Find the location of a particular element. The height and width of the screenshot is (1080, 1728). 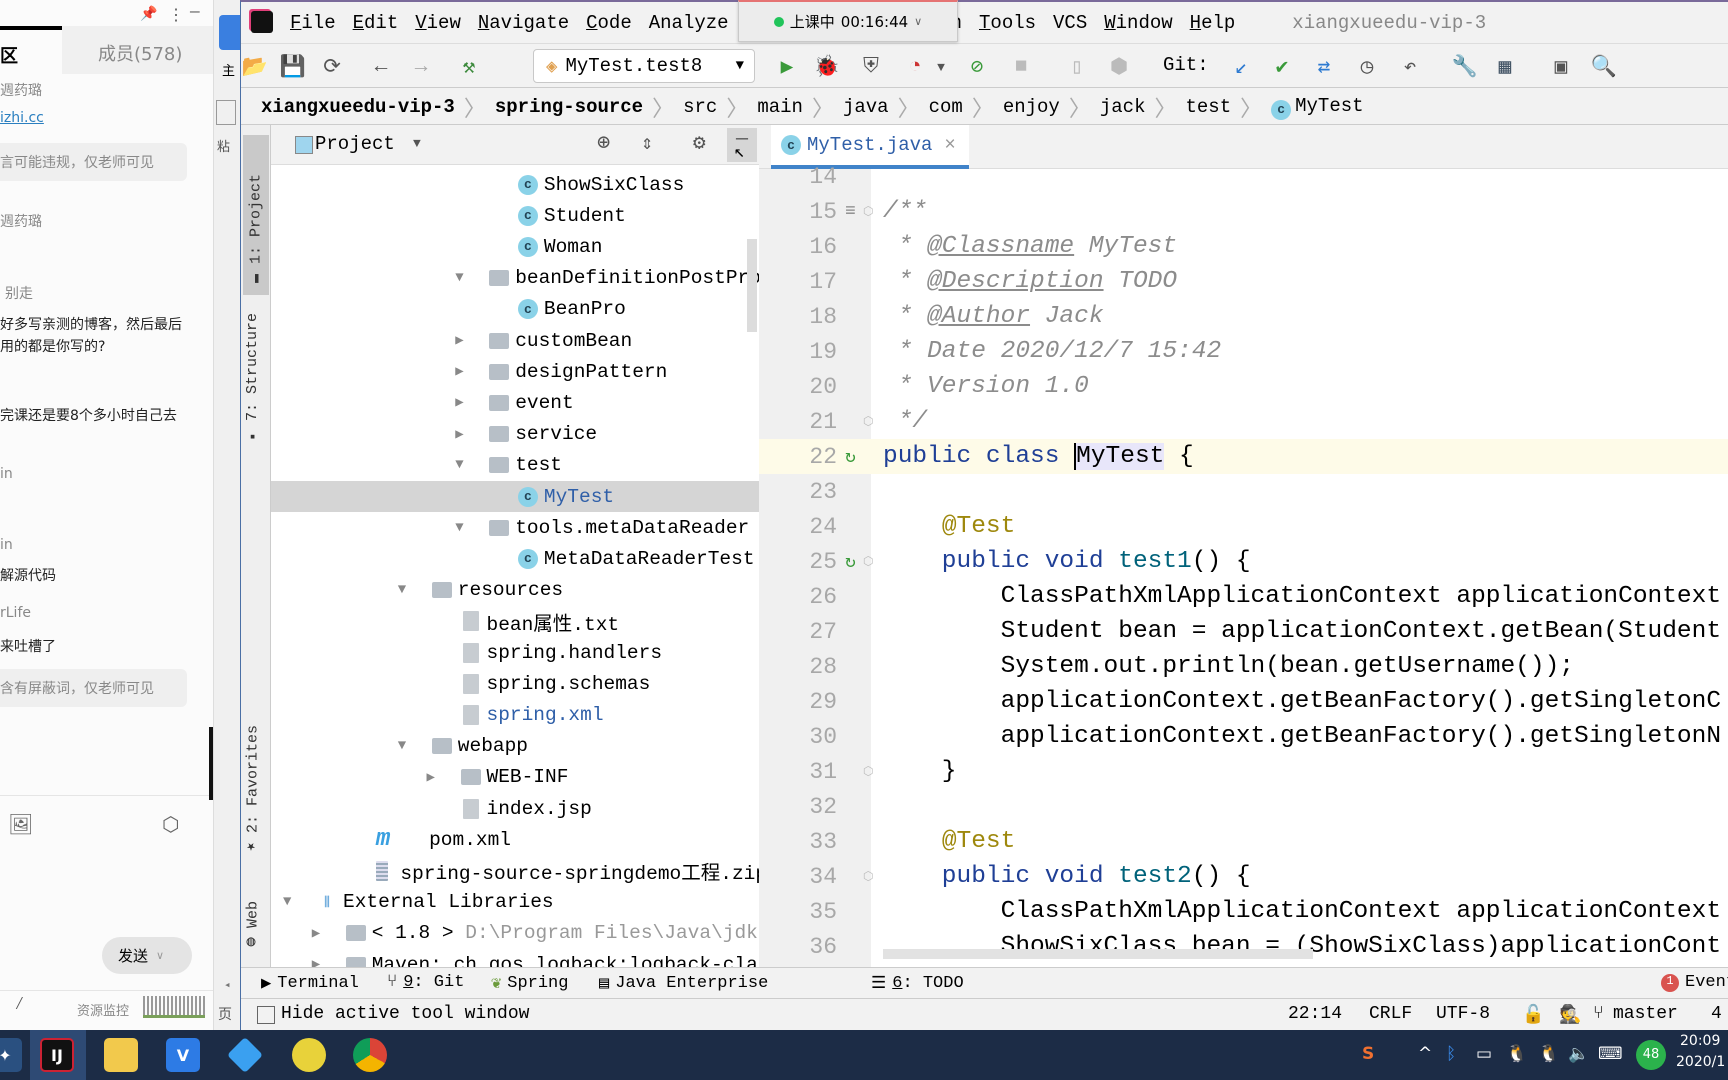

build-hammer-icon: ⚒ is located at coordinates (469, 67).